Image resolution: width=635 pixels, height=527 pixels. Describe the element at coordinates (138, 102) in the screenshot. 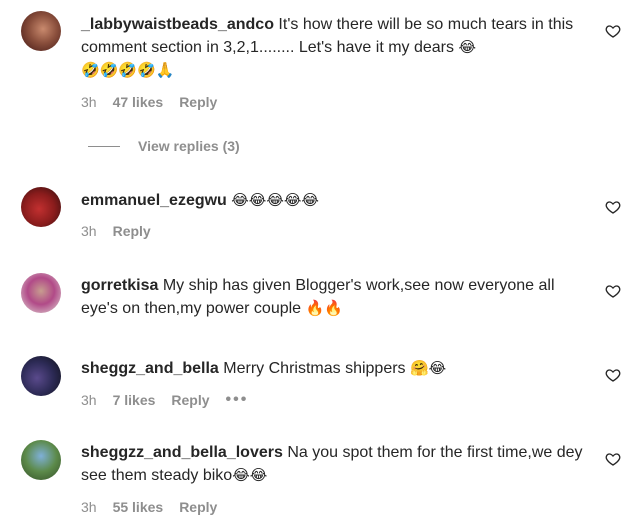

I see `comment-likes: 47 likes` at that location.